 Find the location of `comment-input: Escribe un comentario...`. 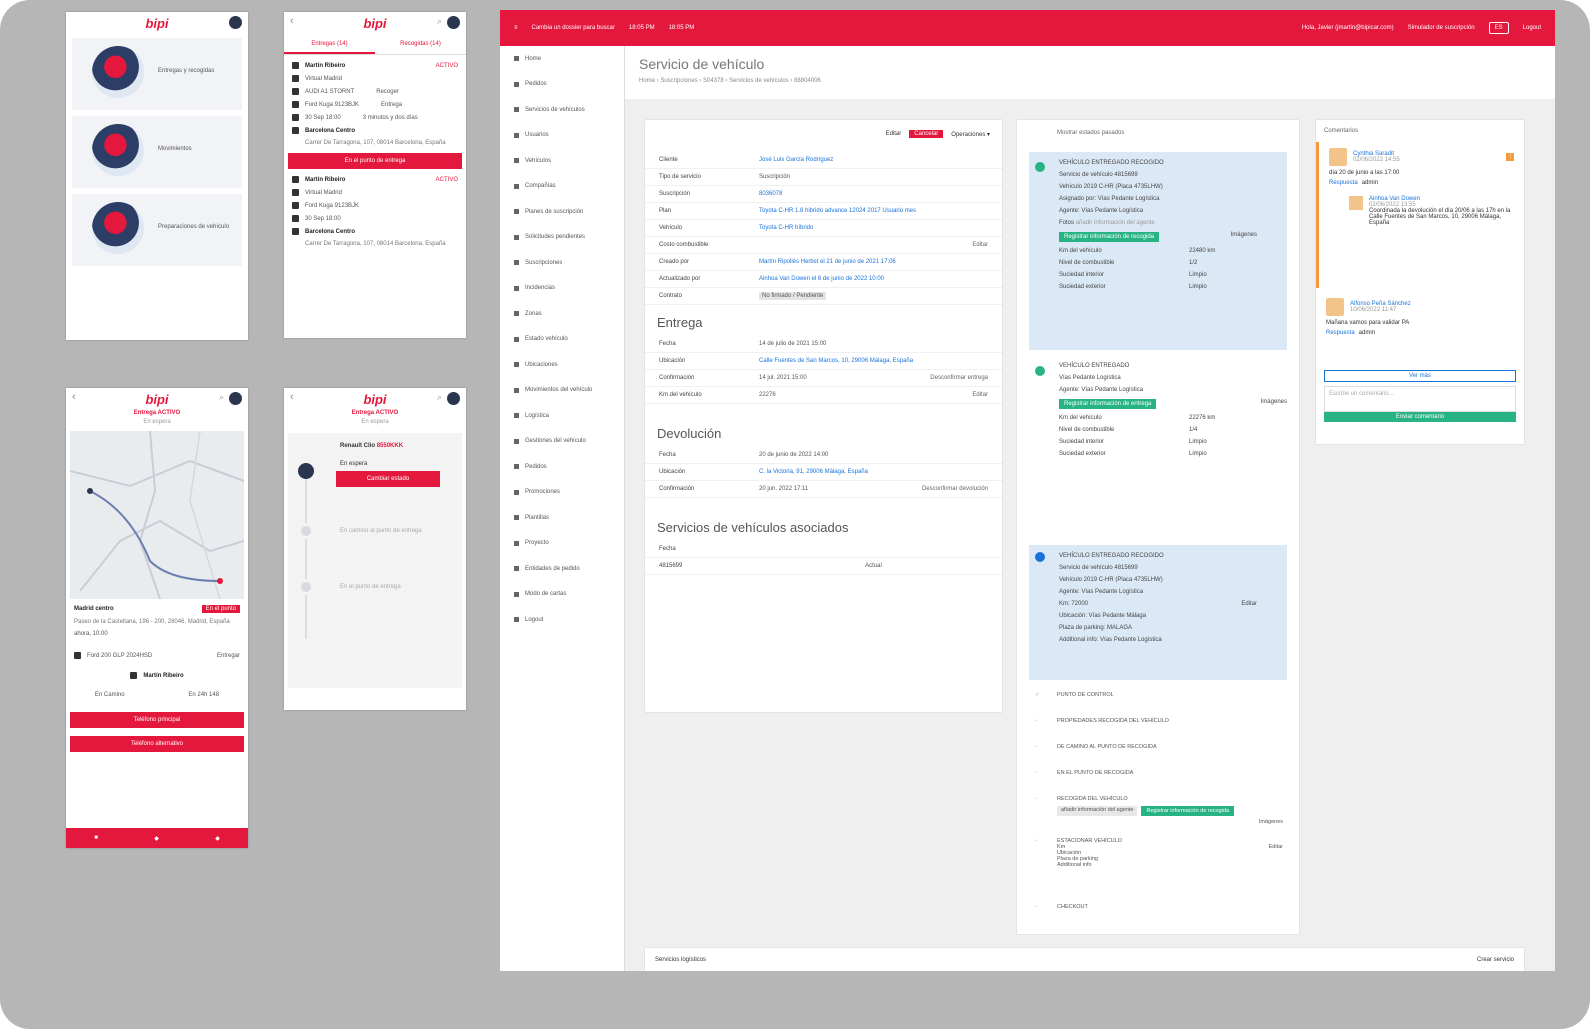

comment-input: Escribe un comentario... is located at coordinates (1420, 399).